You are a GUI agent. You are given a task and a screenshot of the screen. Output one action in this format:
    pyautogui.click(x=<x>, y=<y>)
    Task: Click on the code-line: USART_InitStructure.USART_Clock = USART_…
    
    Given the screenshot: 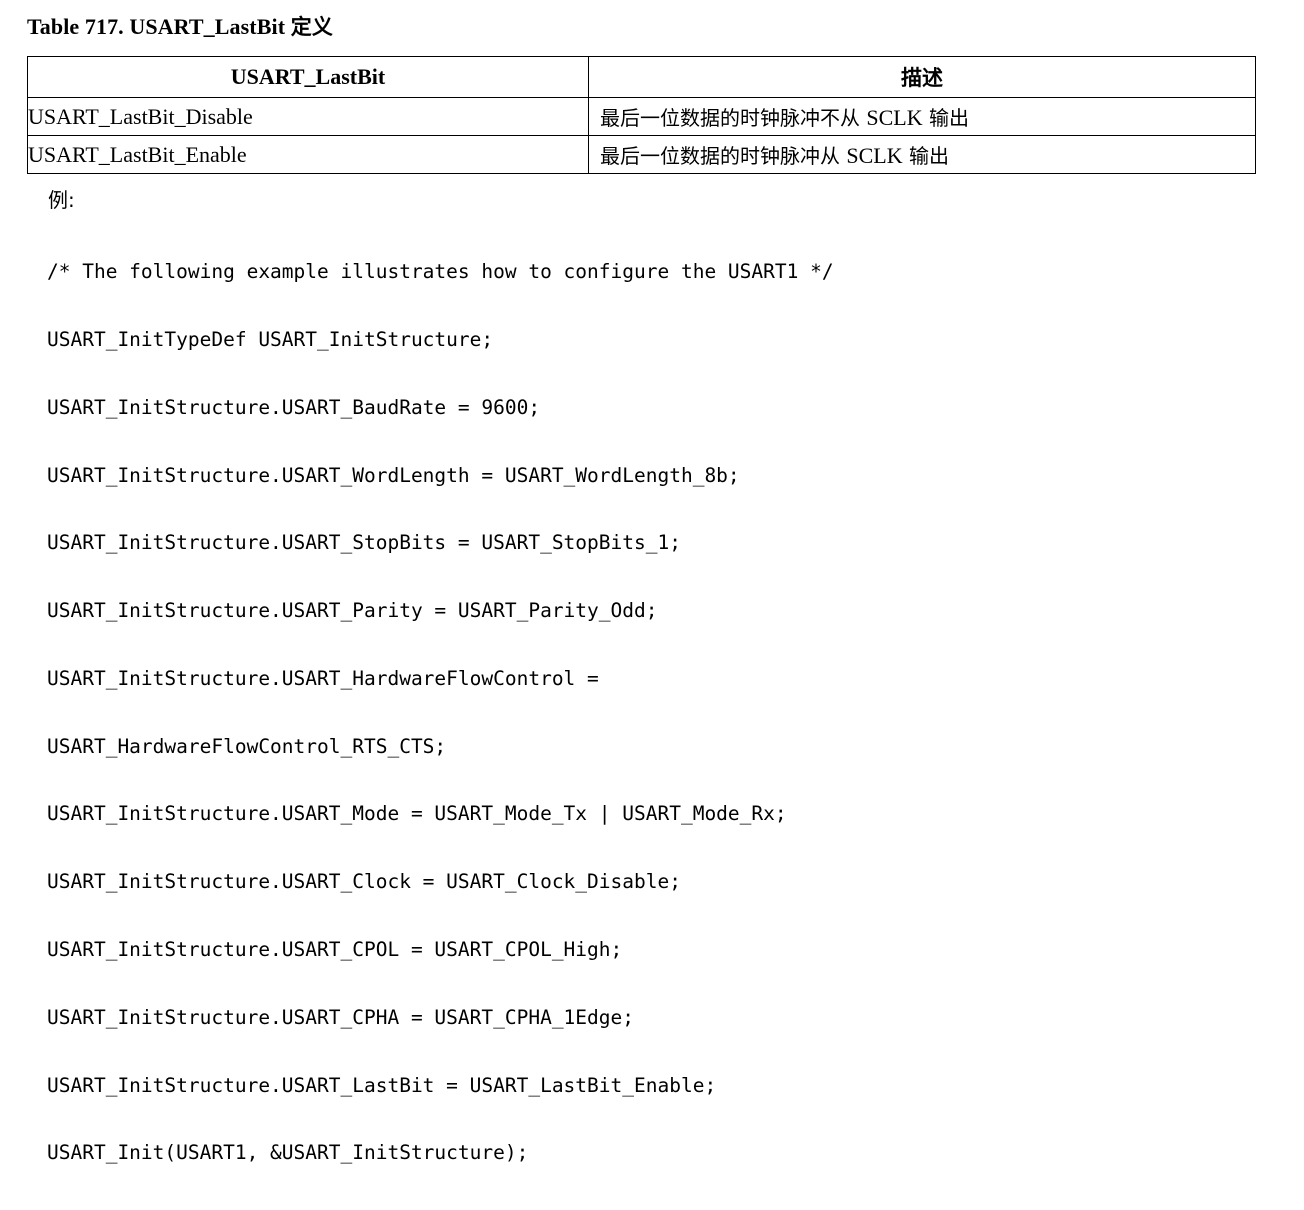 What is the action you would take?
    pyautogui.click(x=364, y=882)
    